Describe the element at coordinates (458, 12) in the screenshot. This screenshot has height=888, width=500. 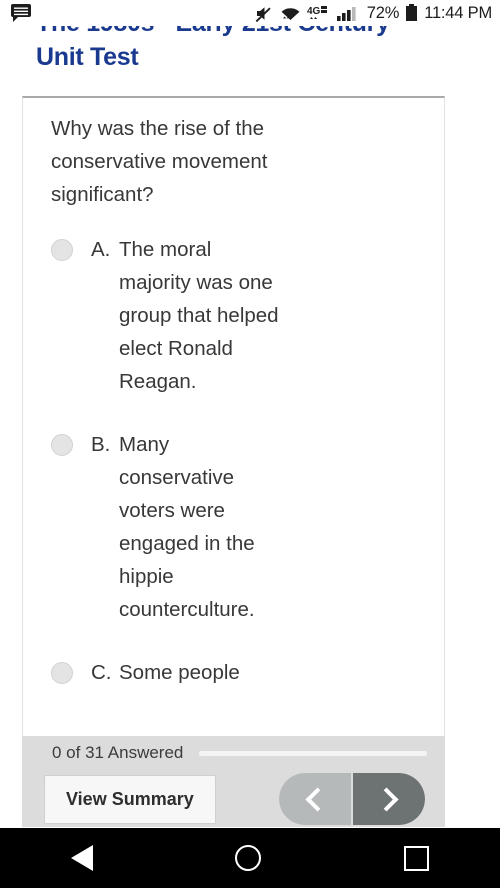
I see `clock-label: 11:44 PM` at that location.